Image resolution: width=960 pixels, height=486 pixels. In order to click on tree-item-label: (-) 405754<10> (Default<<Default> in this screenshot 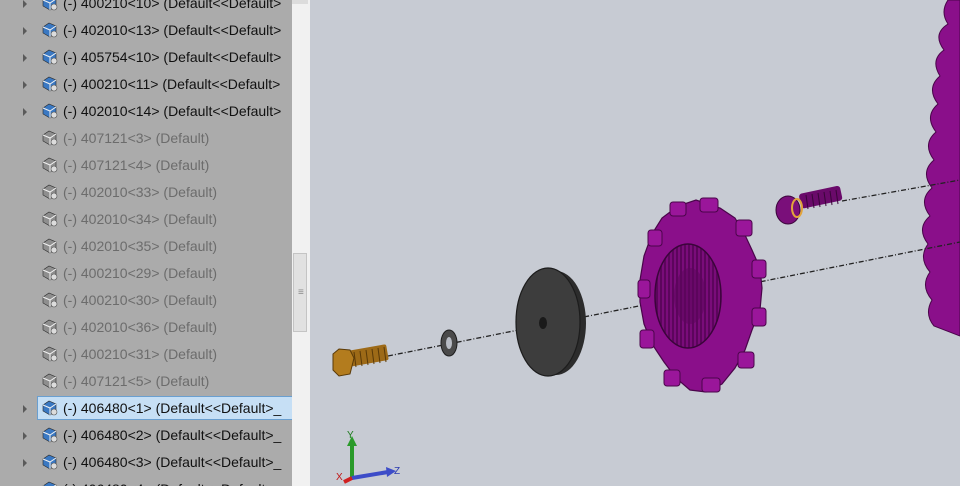, I will do `click(172, 57)`.